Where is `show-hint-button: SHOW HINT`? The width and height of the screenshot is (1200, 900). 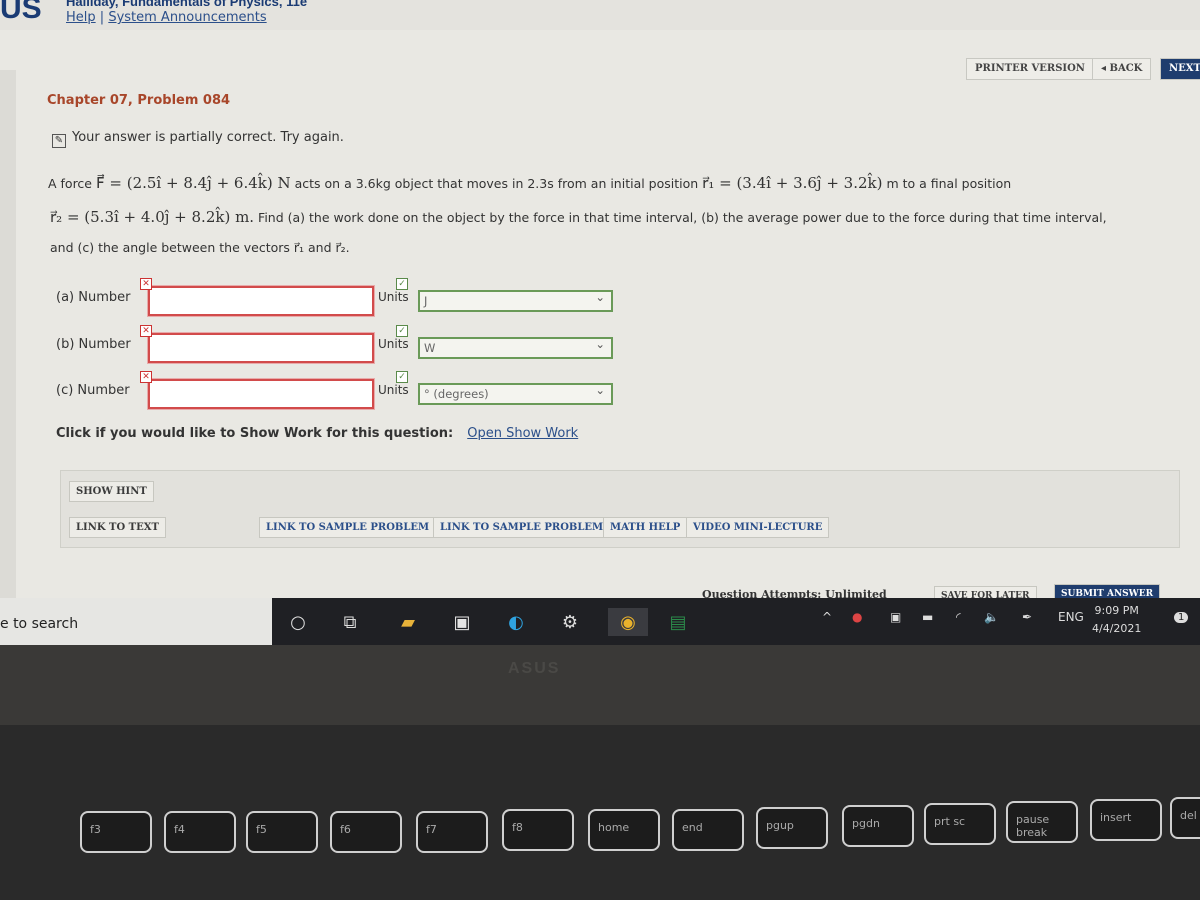
show-hint-button: SHOW HINT is located at coordinates (111, 491).